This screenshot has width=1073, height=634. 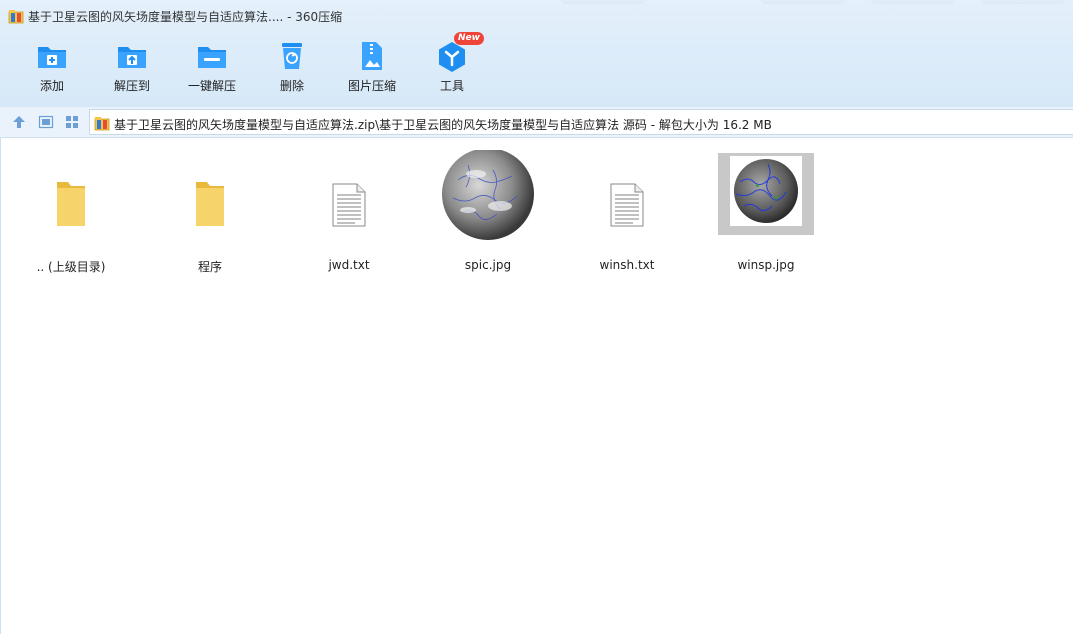 What do you see at coordinates (46, 122) in the screenshot?
I see `preview-view-icon` at bounding box center [46, 122].